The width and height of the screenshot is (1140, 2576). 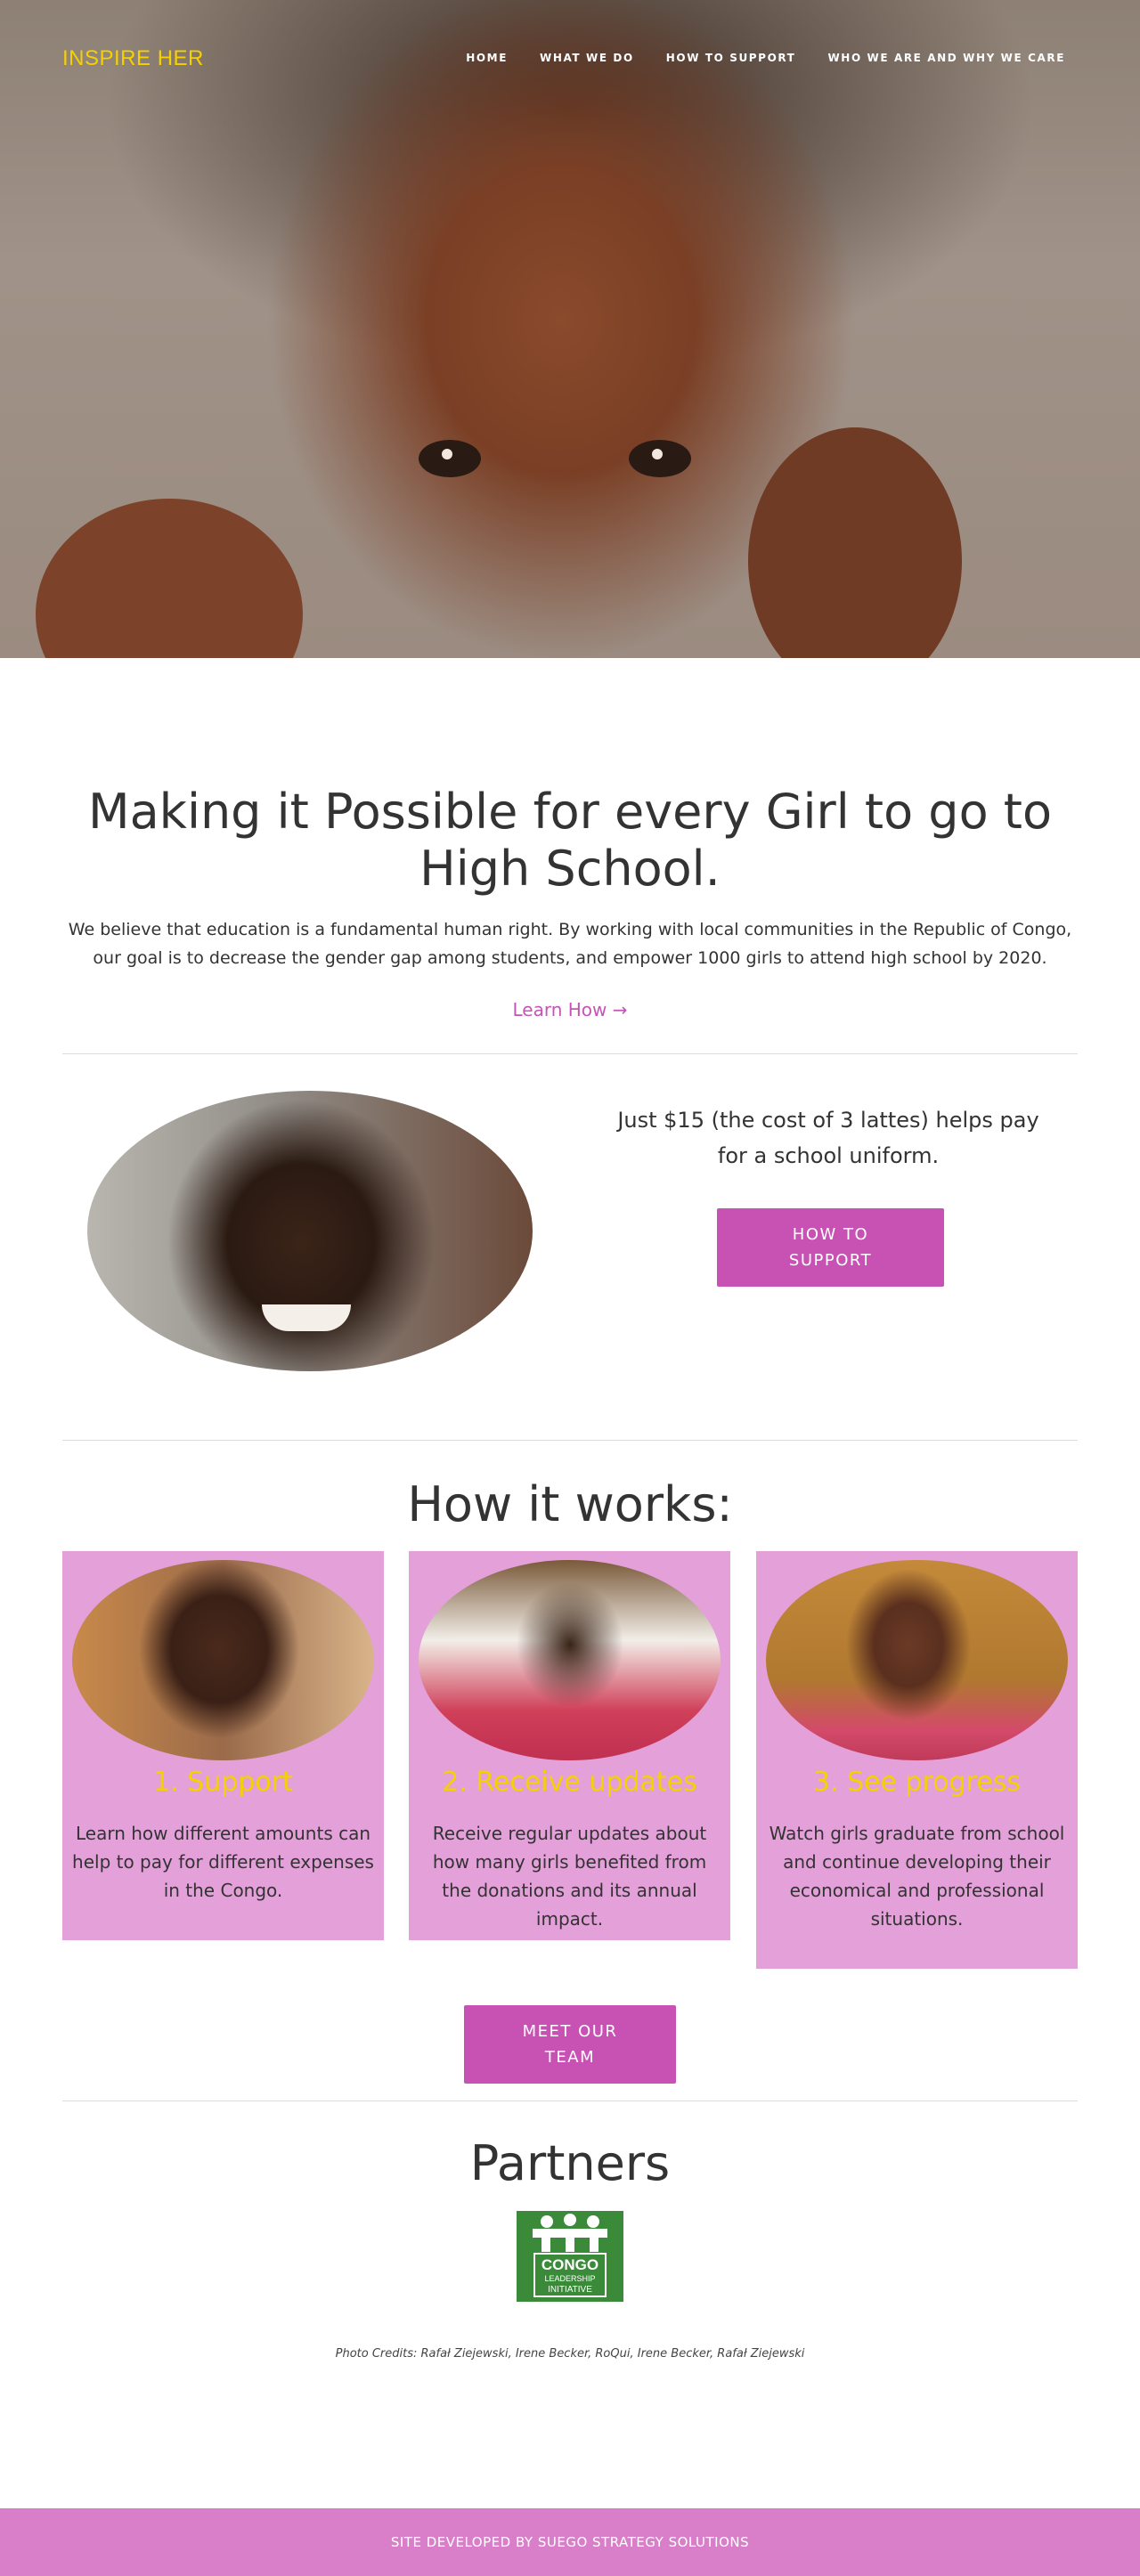 I want to click on partner-logo-graphic: CONGO LEADERSHIP INITIATIVE, so click(x=570, y=2255).